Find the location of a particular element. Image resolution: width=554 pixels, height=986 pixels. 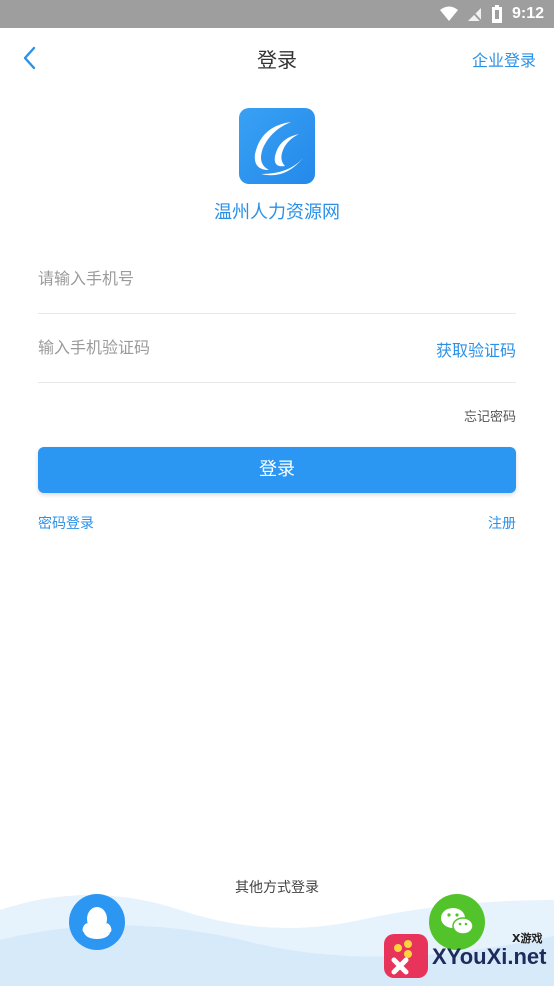

get-code-button: 获取验证码 is located at coordinates (476, 349).